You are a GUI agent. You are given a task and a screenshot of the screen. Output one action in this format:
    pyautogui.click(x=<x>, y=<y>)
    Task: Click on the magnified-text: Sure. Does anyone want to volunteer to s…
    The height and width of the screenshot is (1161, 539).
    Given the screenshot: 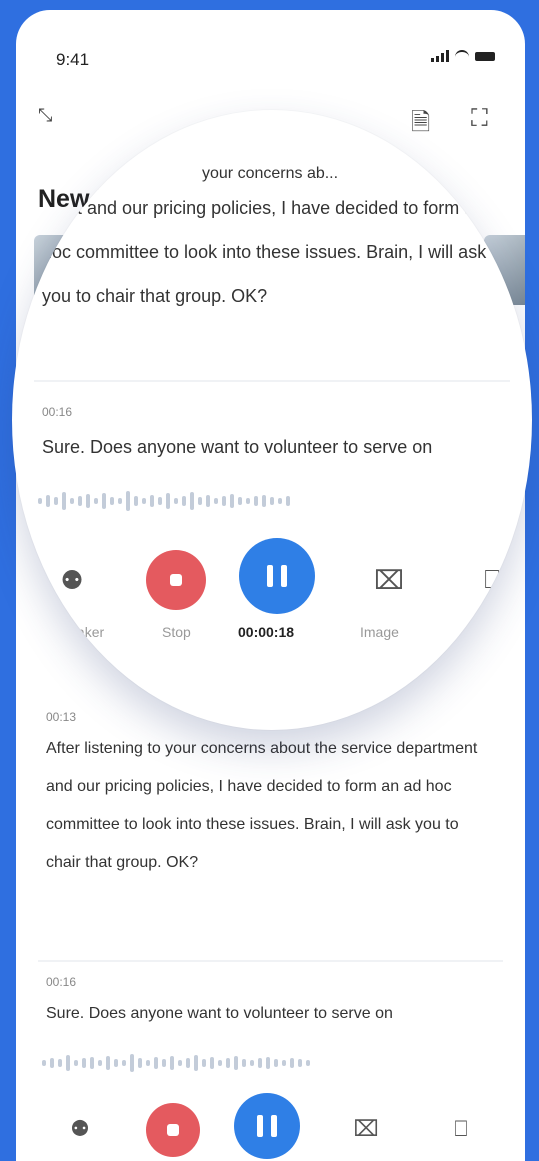 What is the action you would take?
    pyautogui.click(x=237, y=447)
    